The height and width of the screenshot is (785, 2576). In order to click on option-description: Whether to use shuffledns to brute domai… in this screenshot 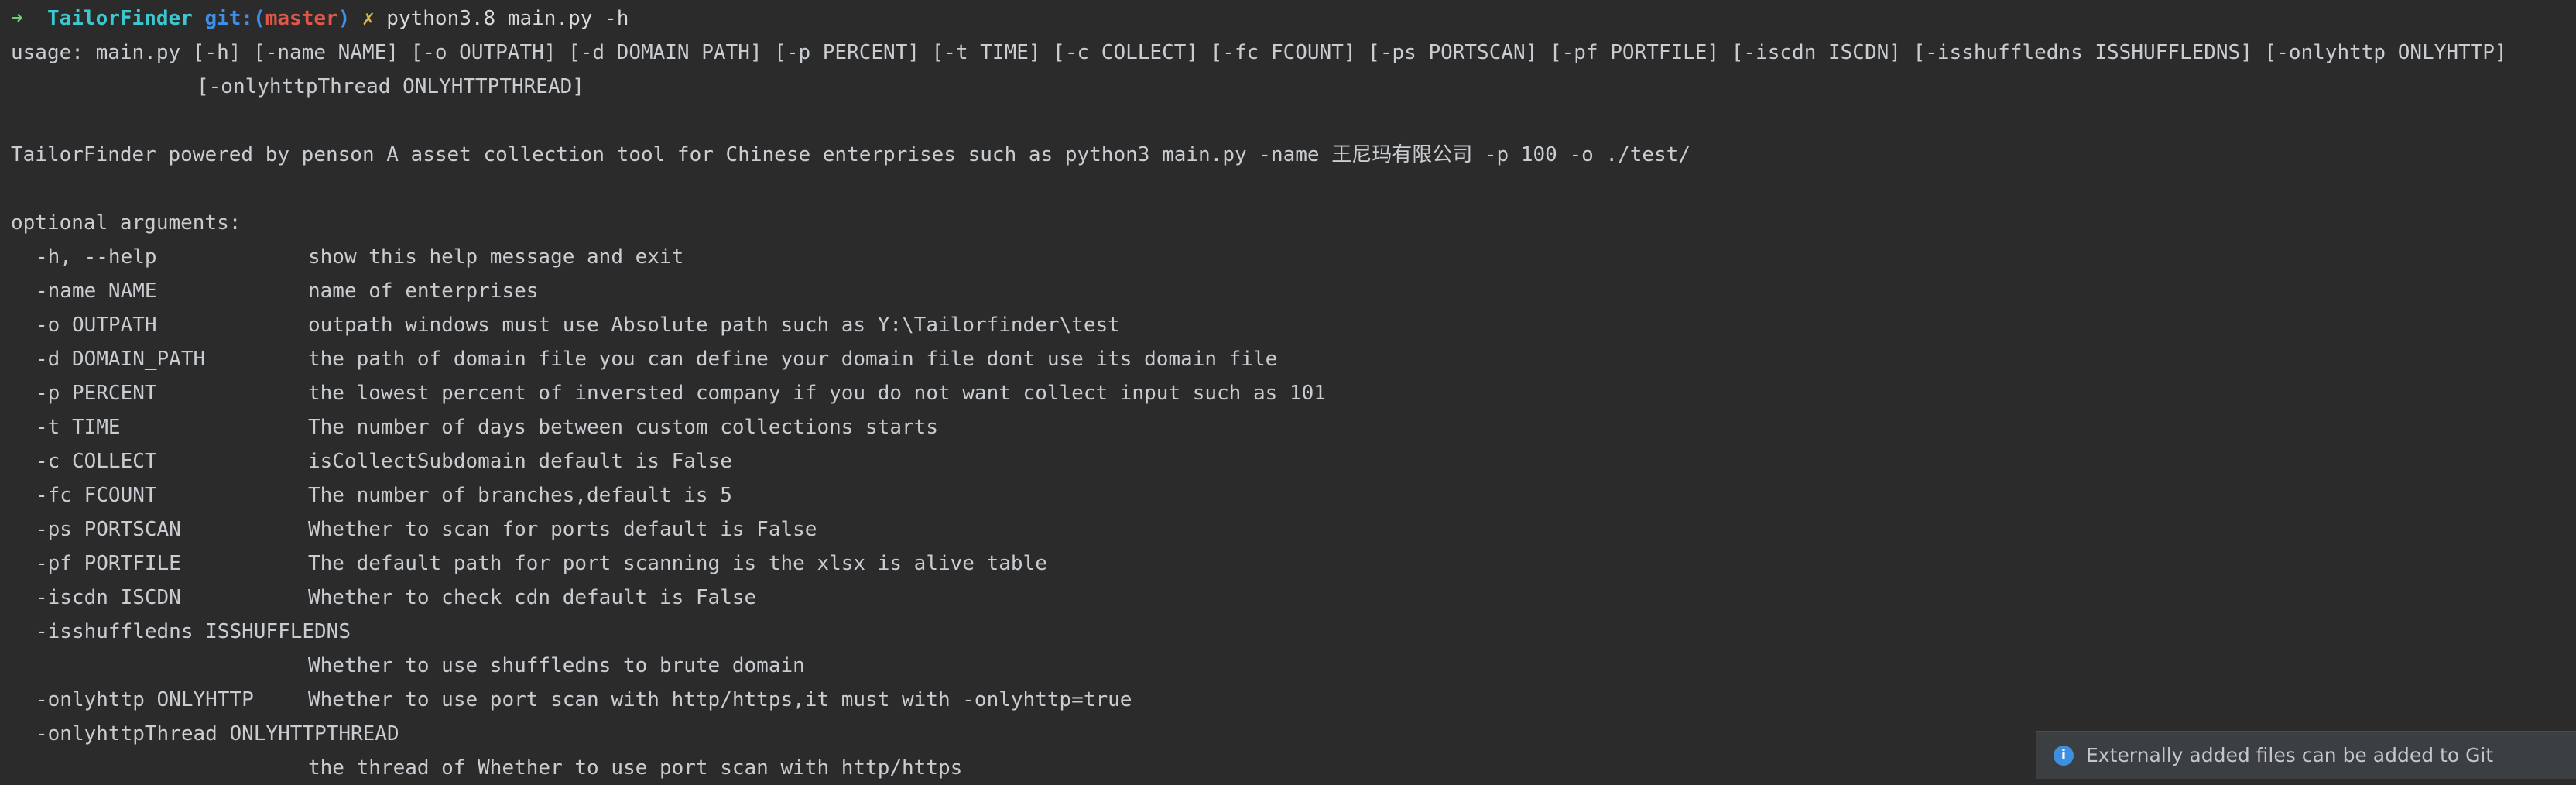, I will do `click(556, 665)`.